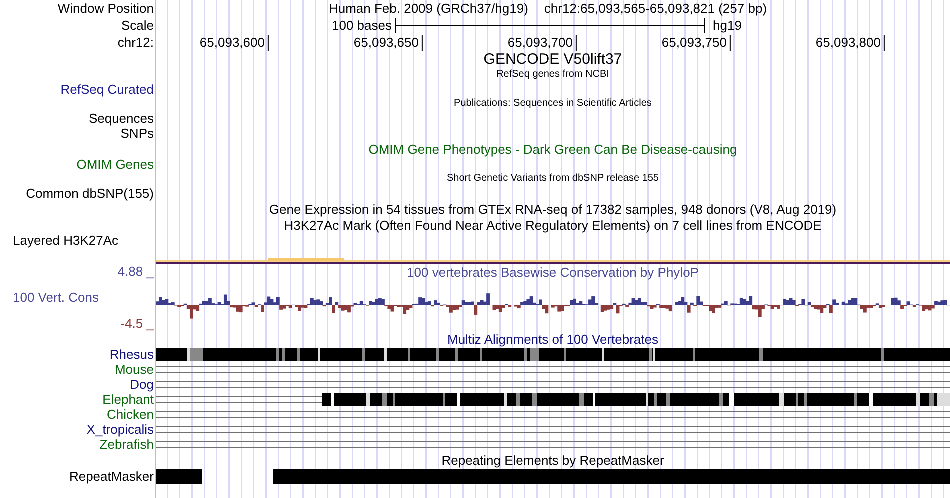 This screenshot has width=950, height=498. Describe the element at coordinates (130, 414) in the screenshot. I see `track-label: Chicken` at that location.